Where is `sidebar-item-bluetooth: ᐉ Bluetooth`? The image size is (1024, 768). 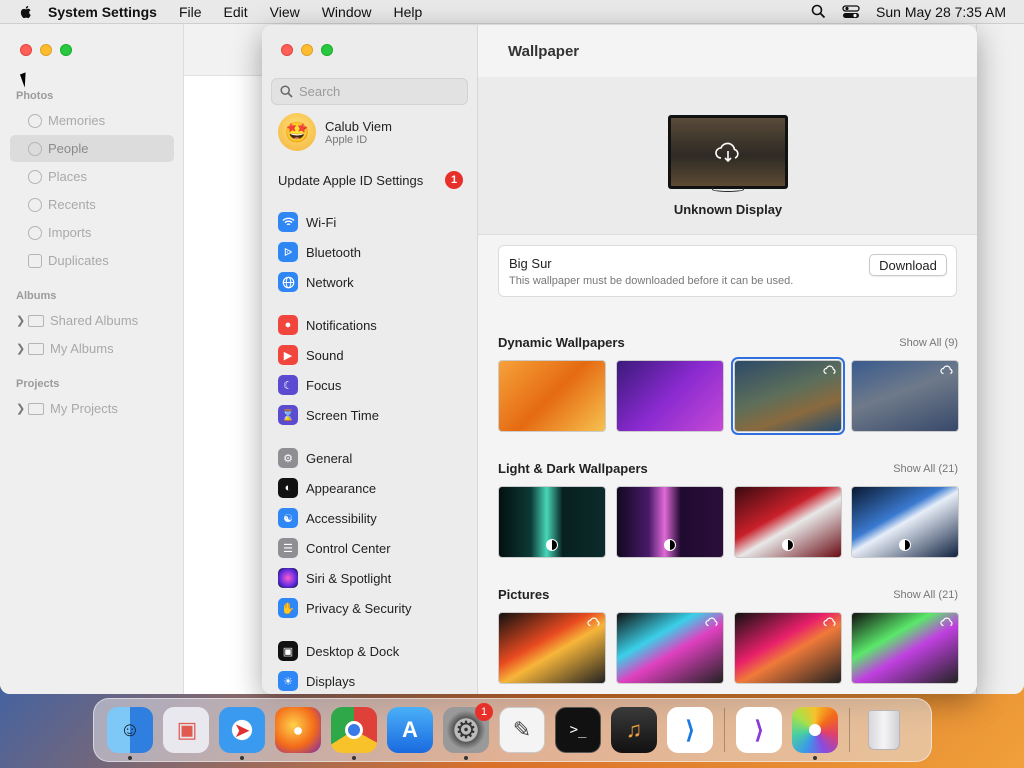
sidebar-item-bluetooth: ᐉ Bluetooth is located at coordinates (319, 252).